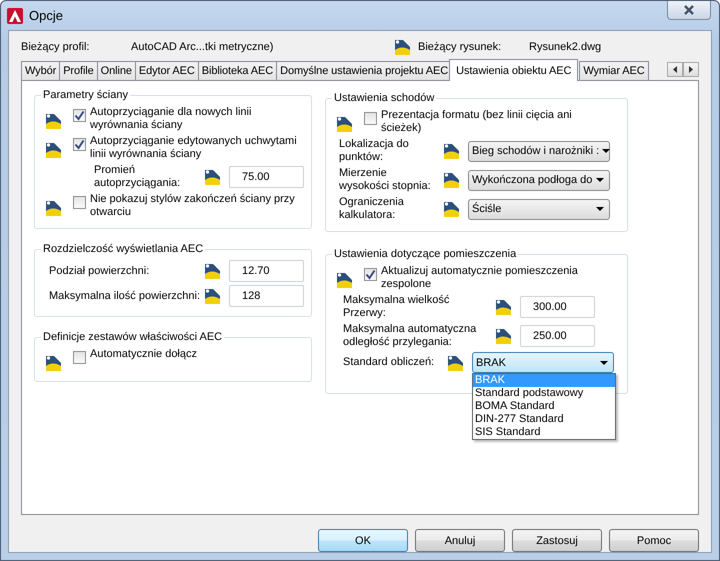 The height and width of the screenshot is (561, 720). Describe the element at coordinates (116, 70) in the screenshot. I see `tab: Online` at that location.